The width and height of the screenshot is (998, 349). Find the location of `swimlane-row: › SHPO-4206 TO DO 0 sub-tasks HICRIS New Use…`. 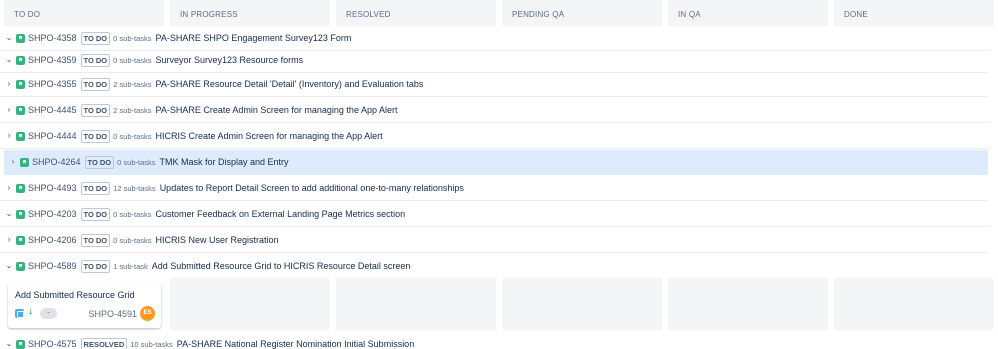

swimlane-row: › SHPO-4206 TO DO 0 sub-tasks HICRIS New Use… is located at coordinates (499, 240).